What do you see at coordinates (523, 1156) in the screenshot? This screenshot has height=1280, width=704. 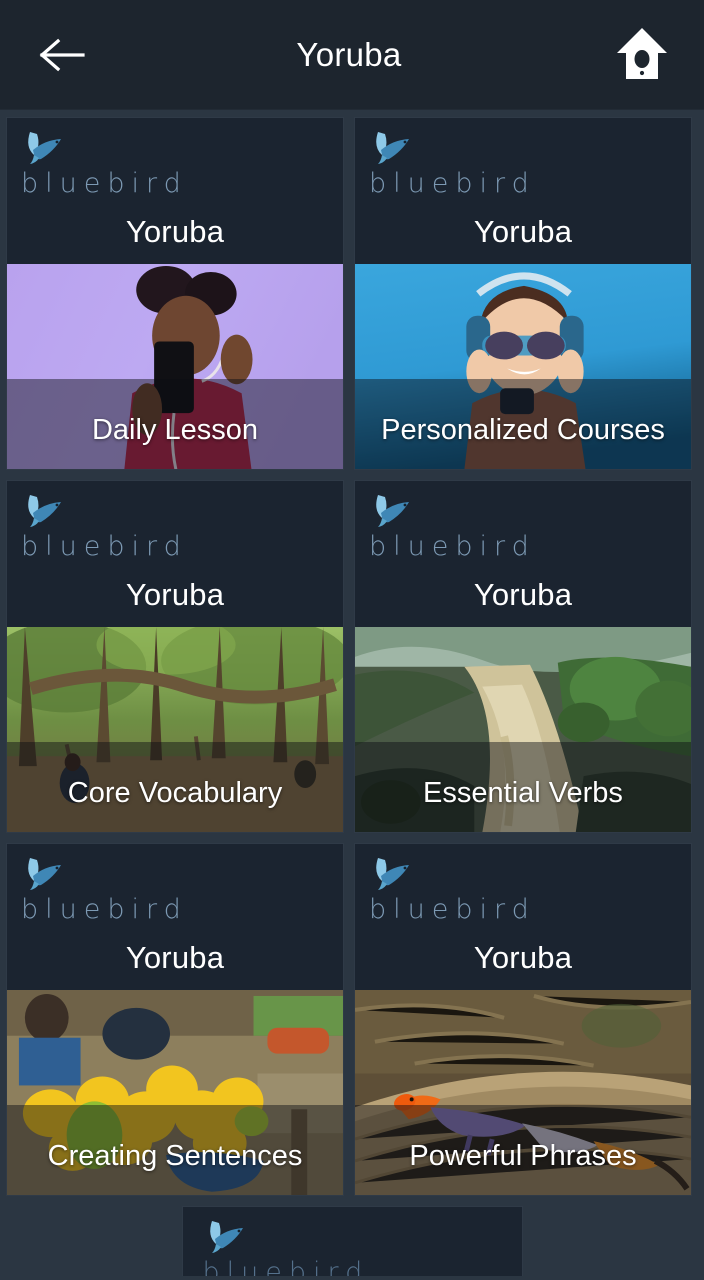 I see `course-card-label: Powerful Phrases` at bounding box center [523, 1156].